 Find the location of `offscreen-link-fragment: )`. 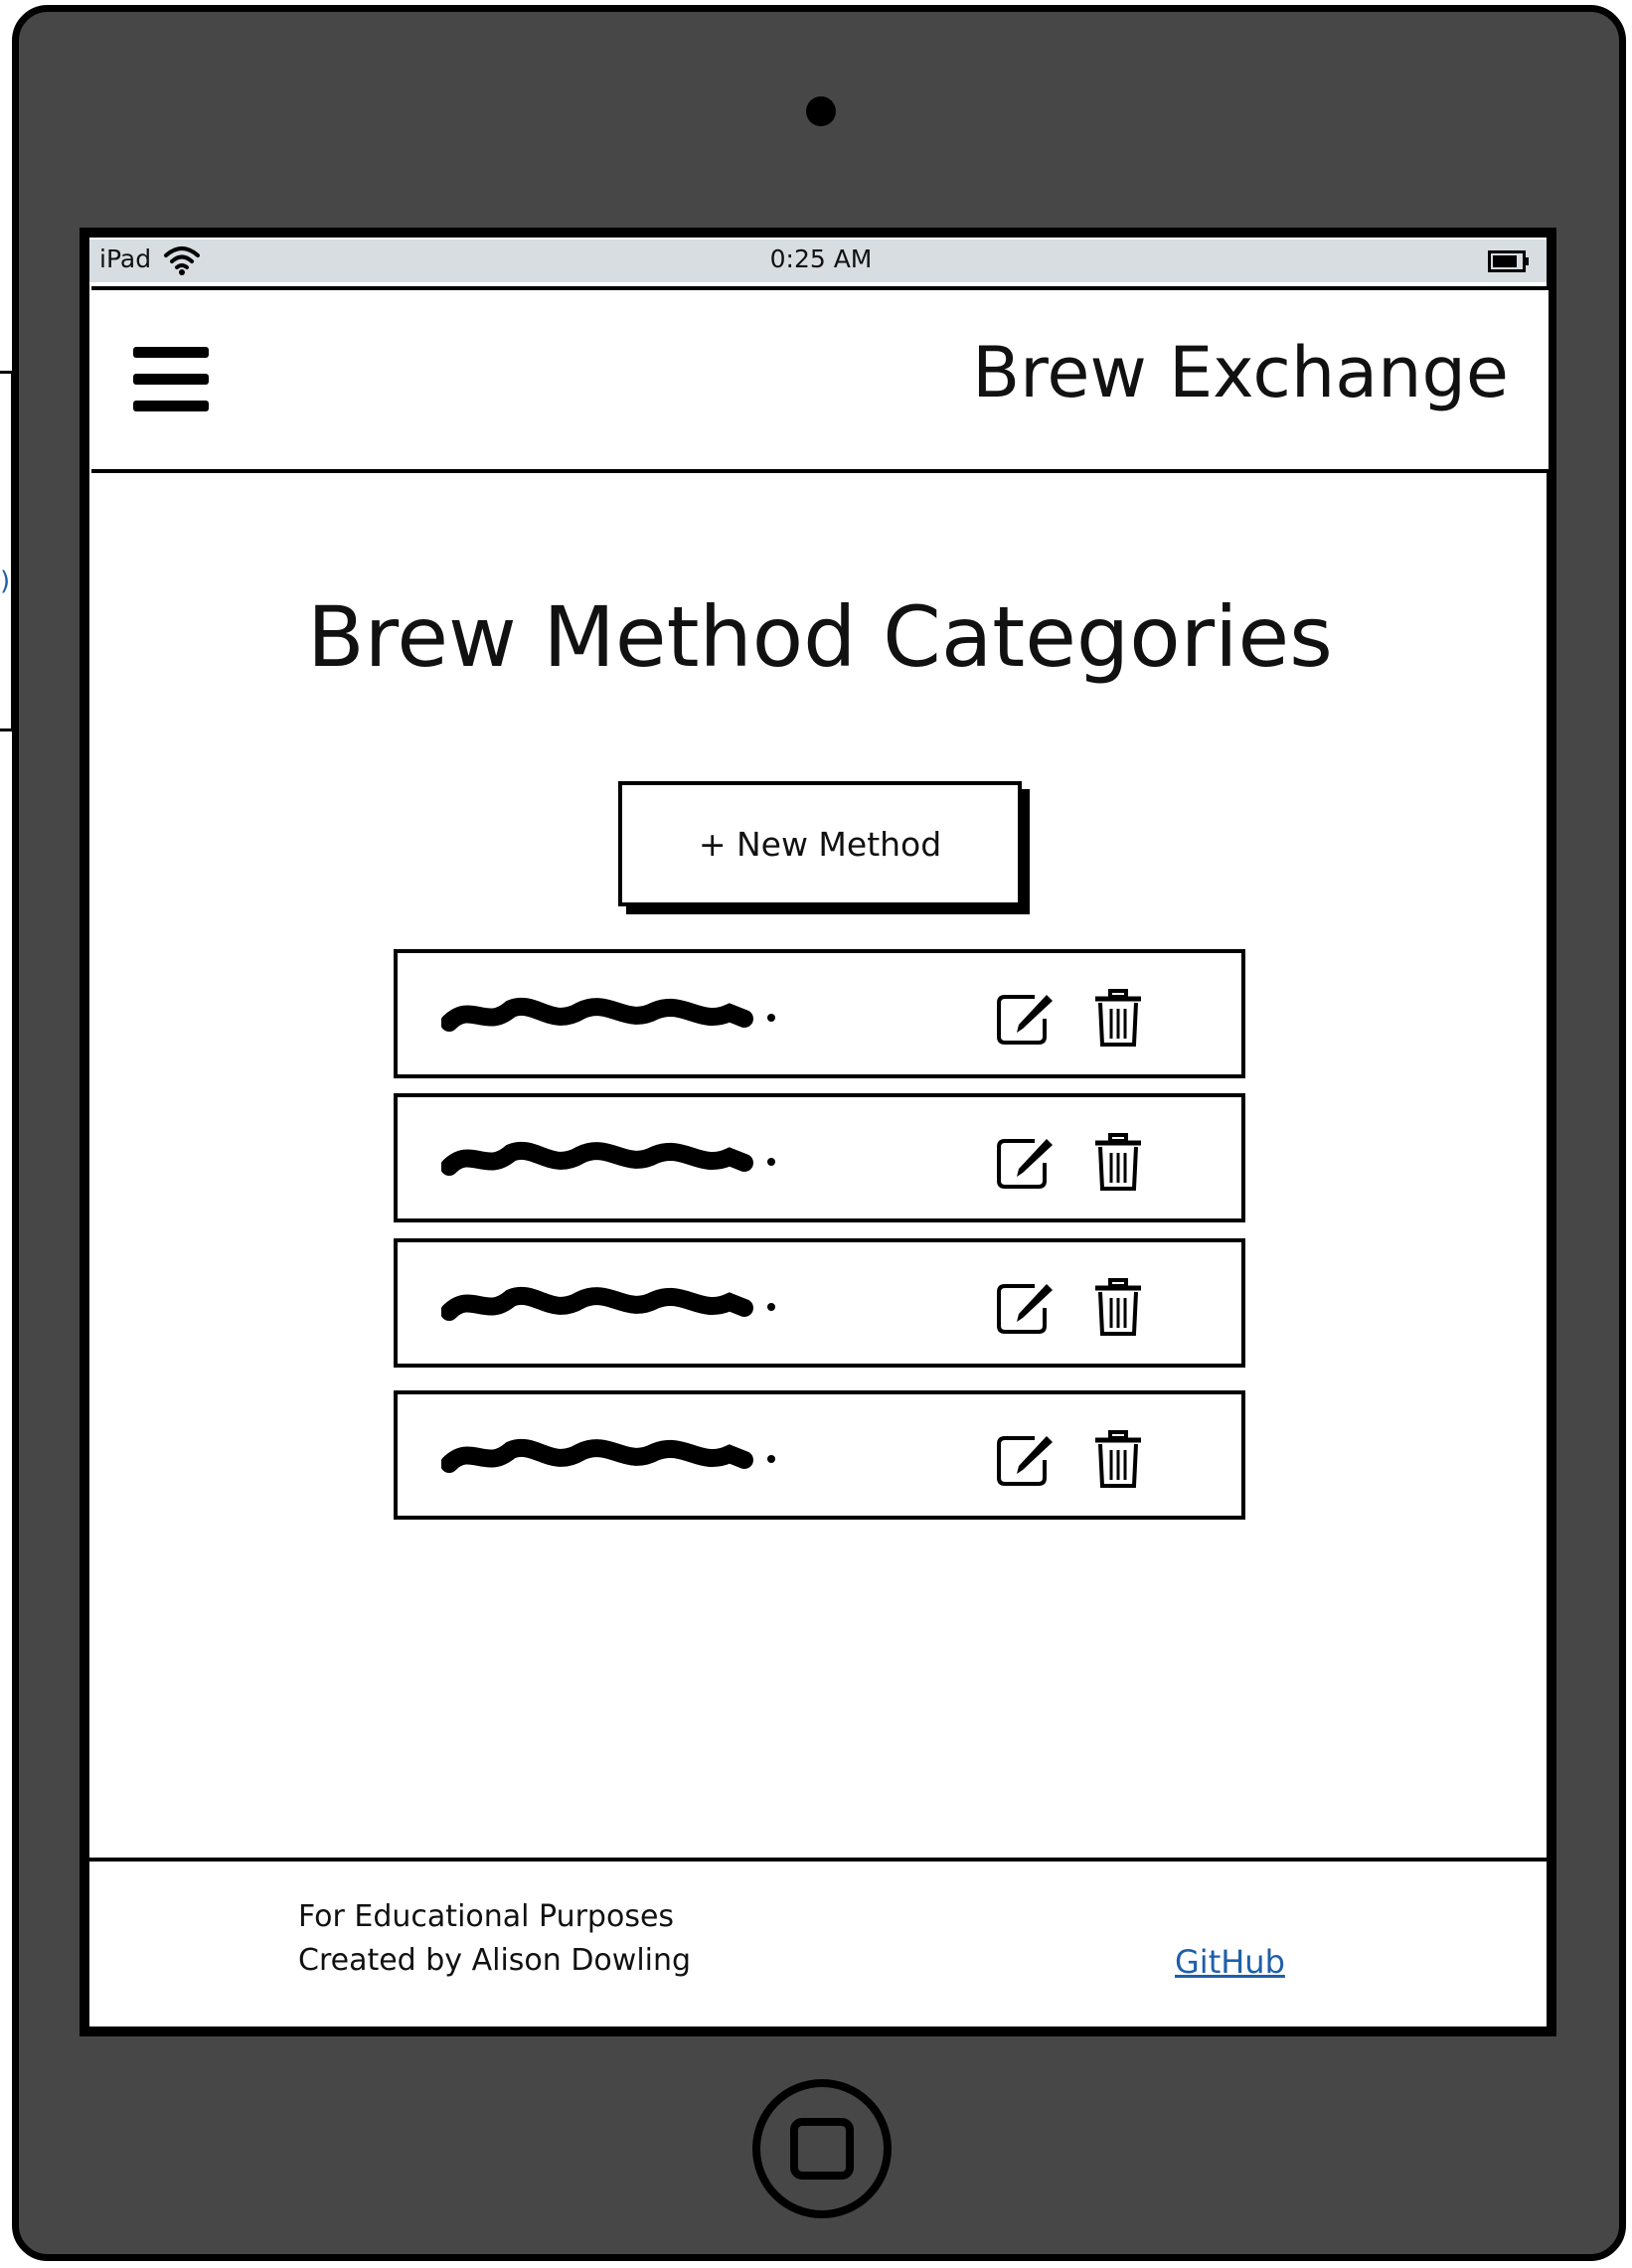

offscreen-link-fragment: ) is located at coordinates (5, 581).